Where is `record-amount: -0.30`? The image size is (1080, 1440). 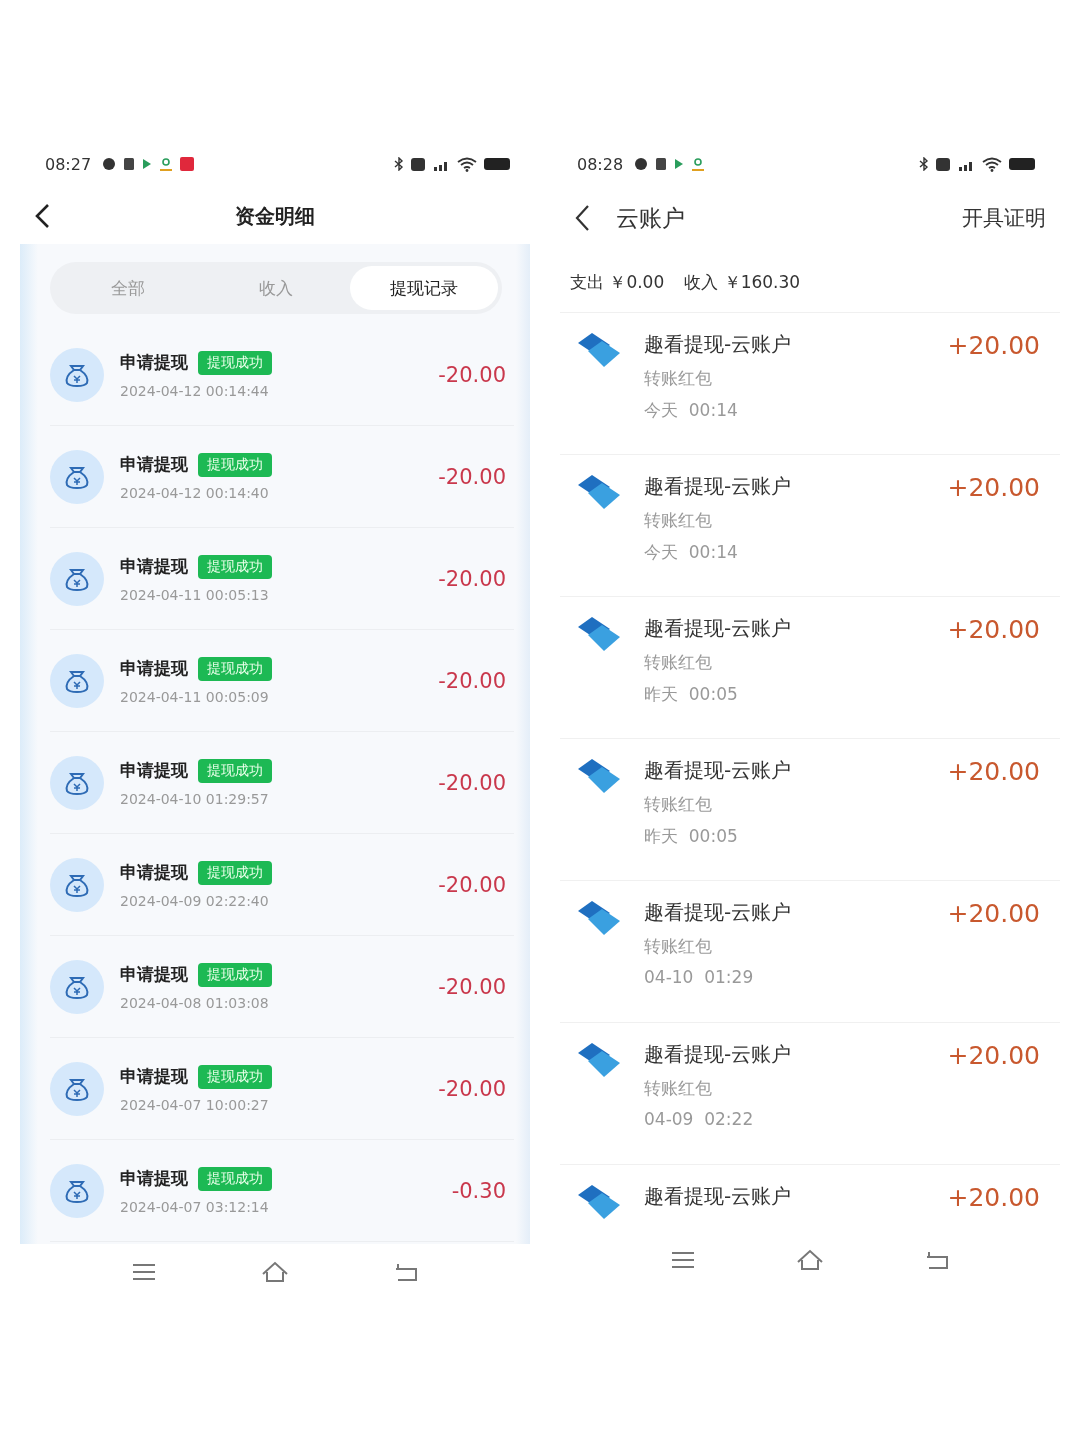 record-amount: -0.30 is located at coordinates (478, 1190).